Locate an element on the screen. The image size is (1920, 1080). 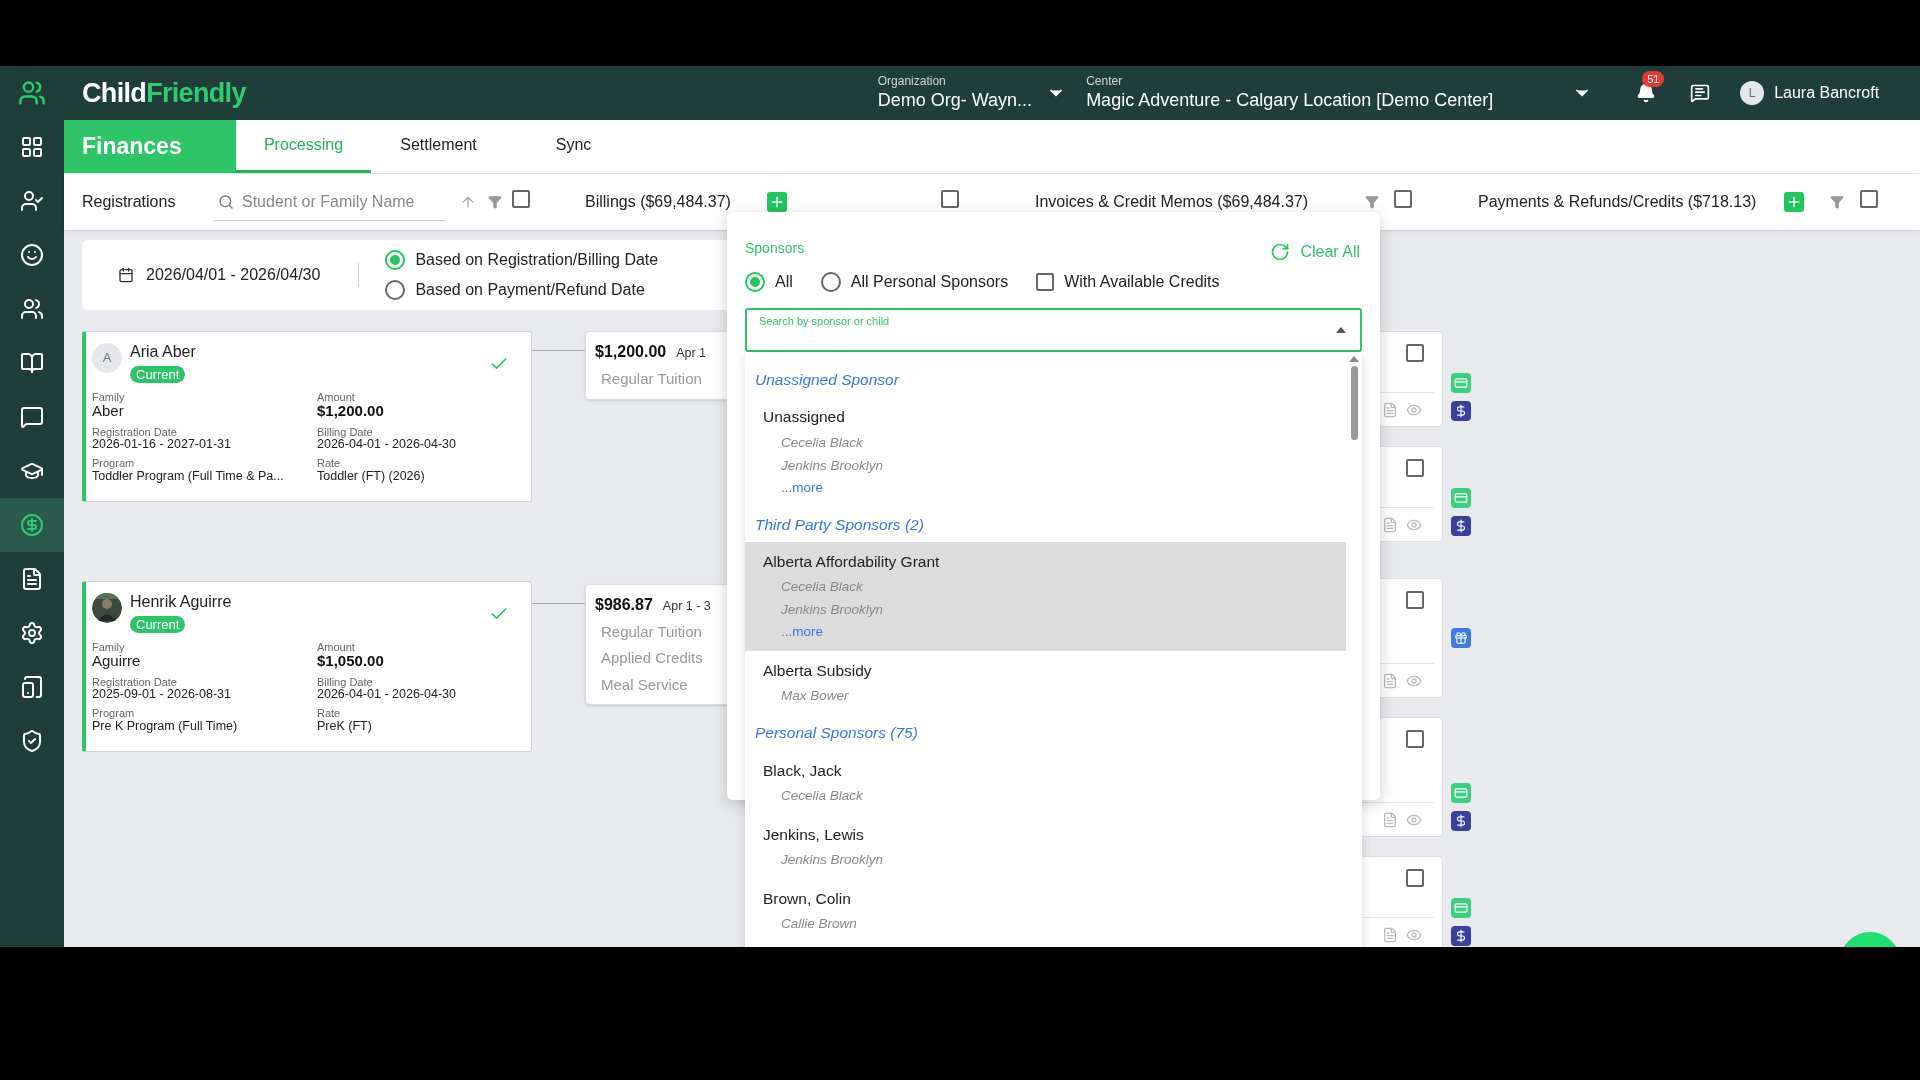
column-title: Registrations is located at coordinates (129, 202).